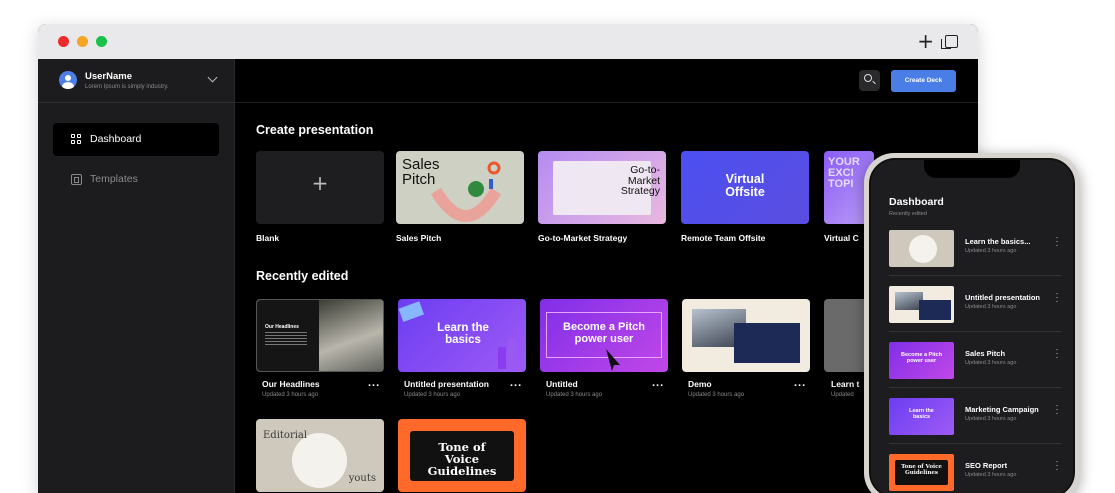  What do you see at coordinates (949, 42) in the screenshot?
I see `tabs-overview-icon` at bounding box center [949, 42].